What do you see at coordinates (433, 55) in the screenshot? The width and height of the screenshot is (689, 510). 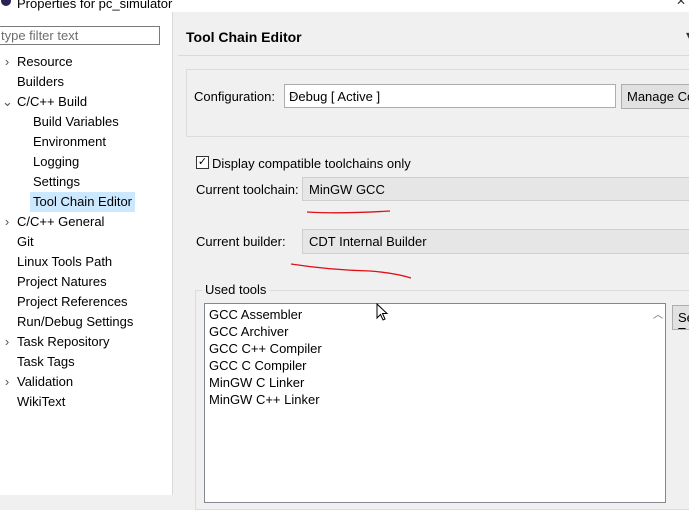 I see `header-divider` at bounding box center [433, 55].